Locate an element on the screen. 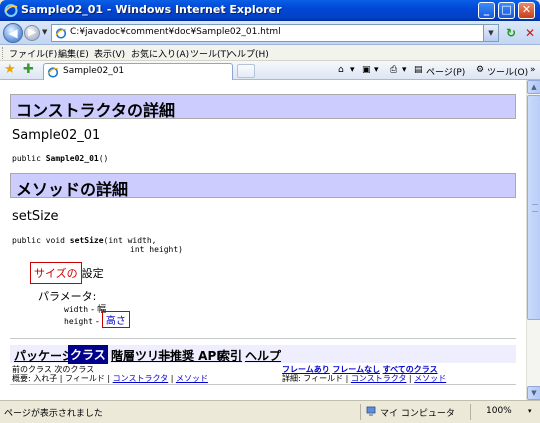  refresh-icon: ↻ is located at coordinates (511, 33).